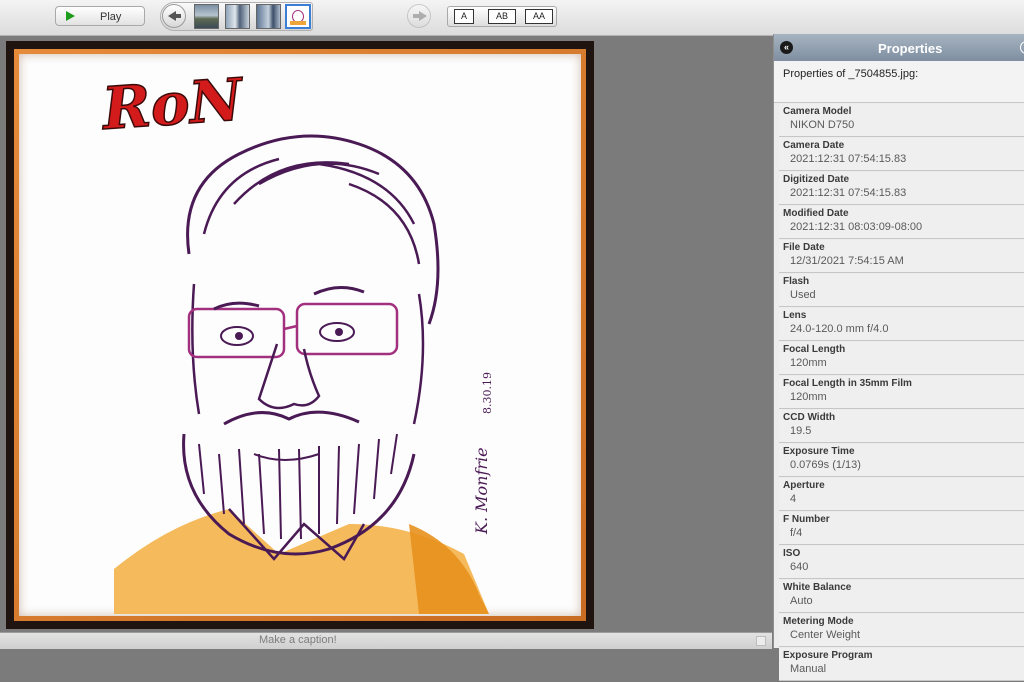 This screenshot has width=1024, height=682. I want to click on property-value: Center Weight, so click(825, 635).